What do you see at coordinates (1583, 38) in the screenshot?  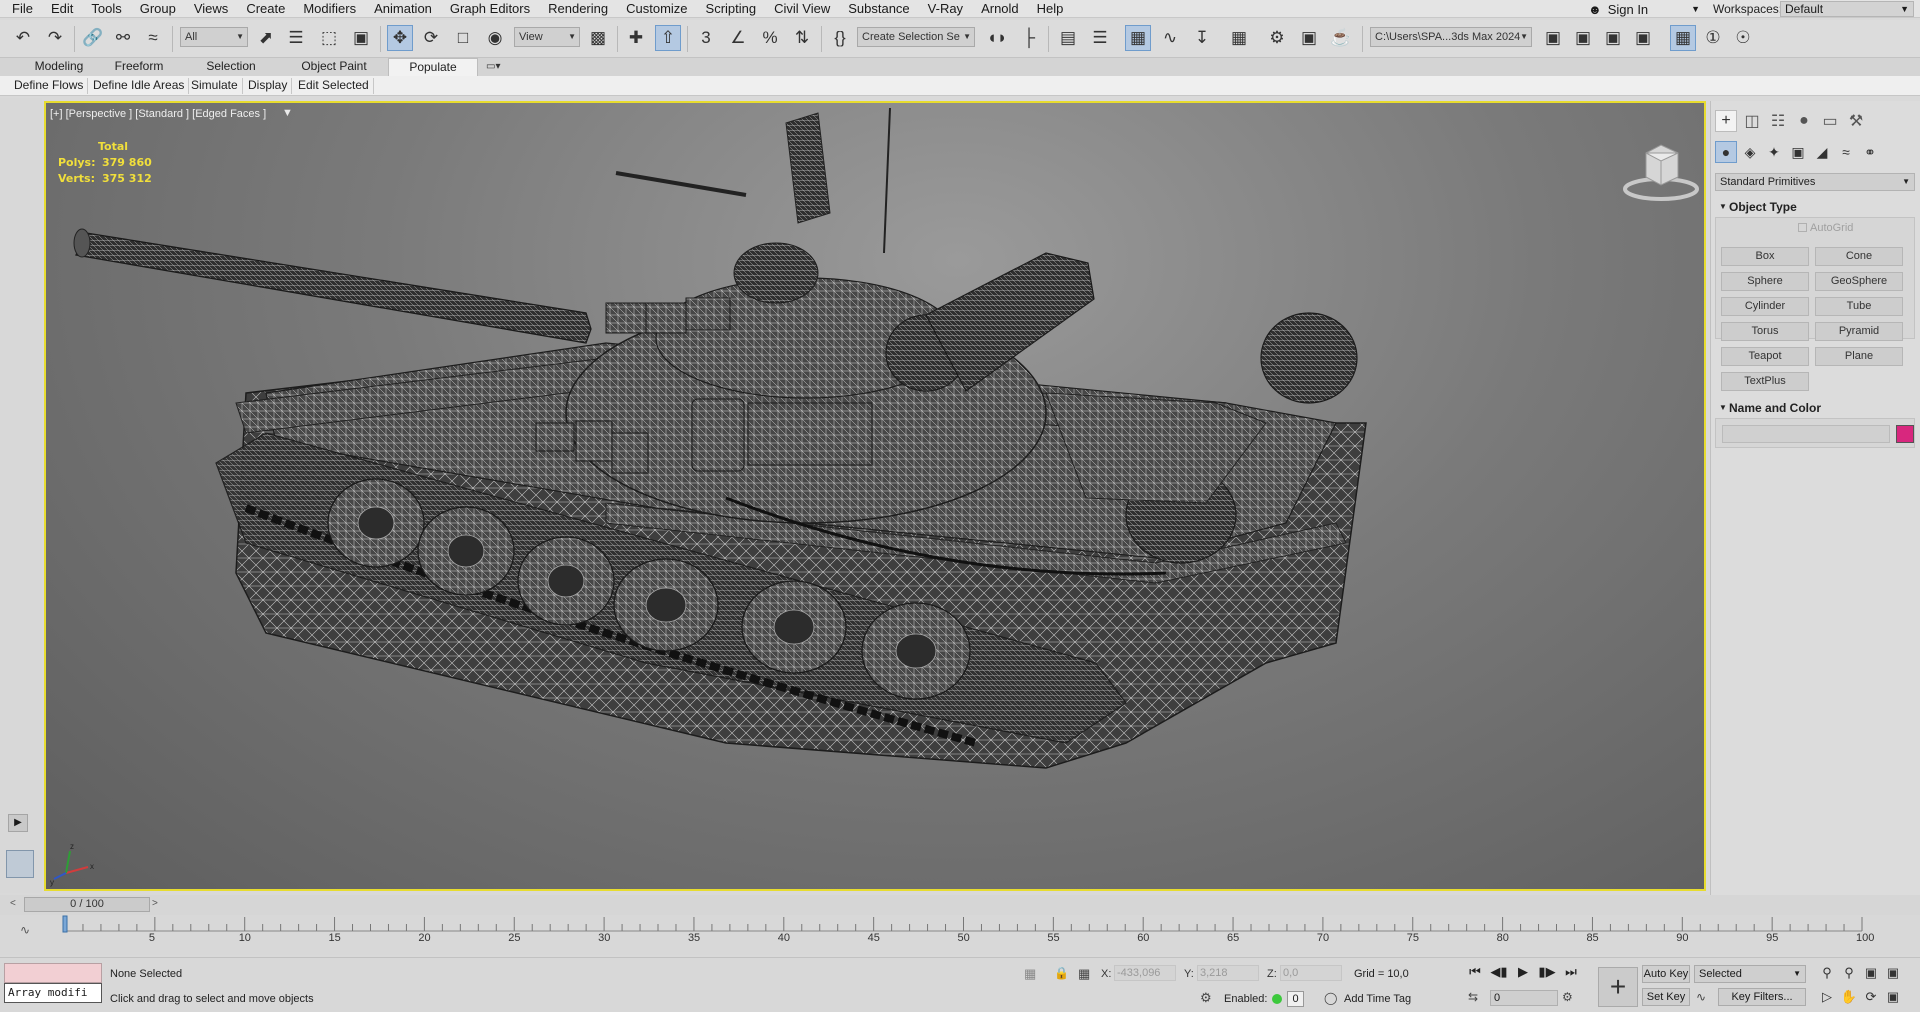 I see `explorer-assets-icon: ▣` at bounding box center [1583, 38].